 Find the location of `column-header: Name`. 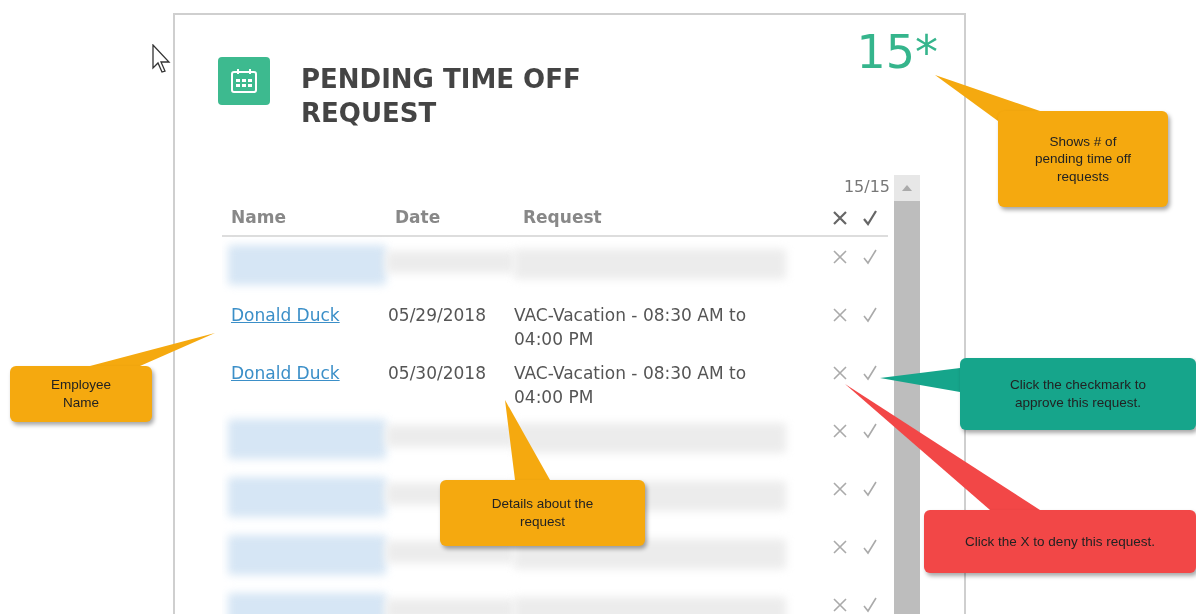

column-header: Name is located at coordinates (258, 218).